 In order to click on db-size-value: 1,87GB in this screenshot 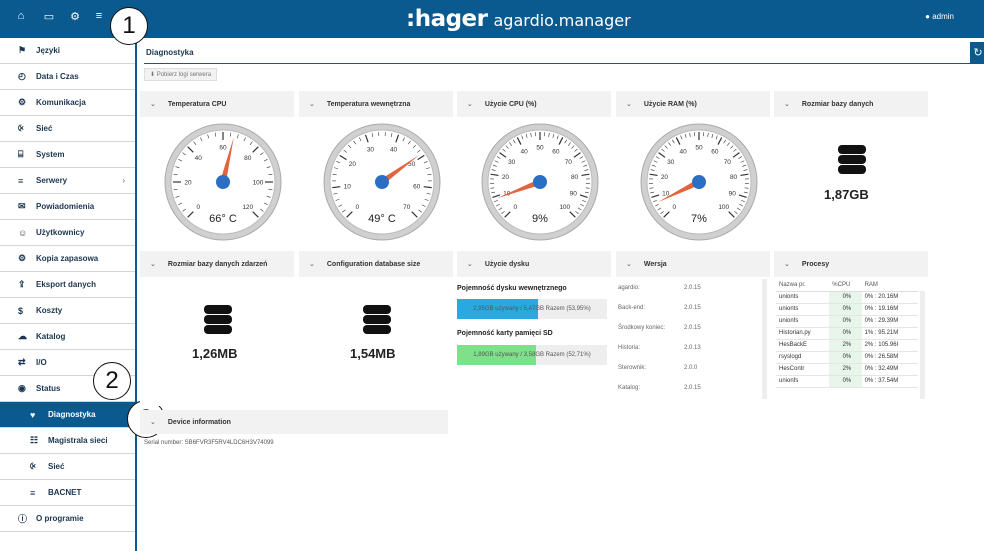, I will do `click(846, 194)`.